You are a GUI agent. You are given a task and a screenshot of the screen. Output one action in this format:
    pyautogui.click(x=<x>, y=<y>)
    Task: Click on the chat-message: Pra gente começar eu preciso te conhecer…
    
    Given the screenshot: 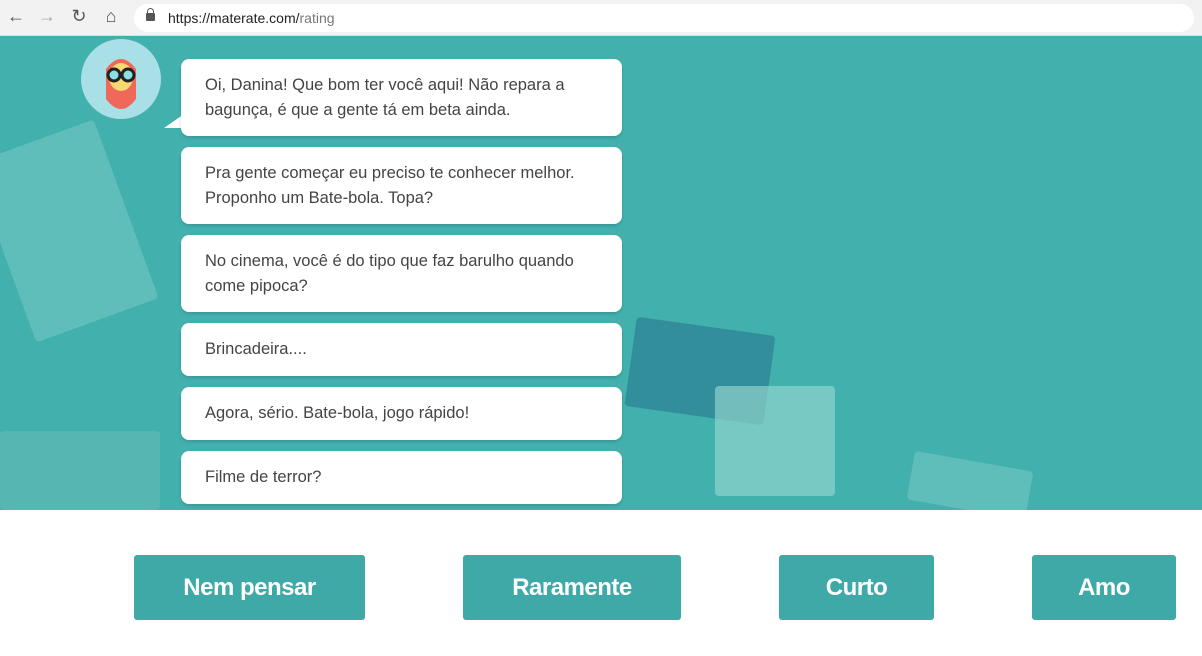 What is the action you would take?
    pyautogui.click(x=401, y=185)
    